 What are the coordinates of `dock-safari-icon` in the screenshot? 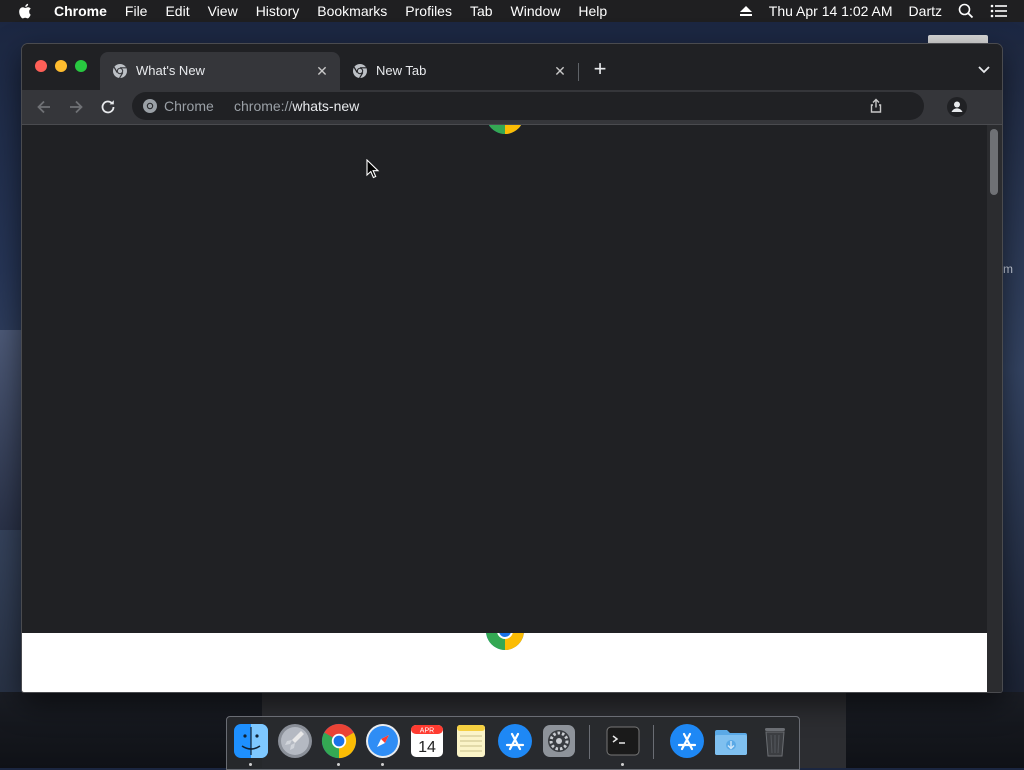 It's located at (383, 741).